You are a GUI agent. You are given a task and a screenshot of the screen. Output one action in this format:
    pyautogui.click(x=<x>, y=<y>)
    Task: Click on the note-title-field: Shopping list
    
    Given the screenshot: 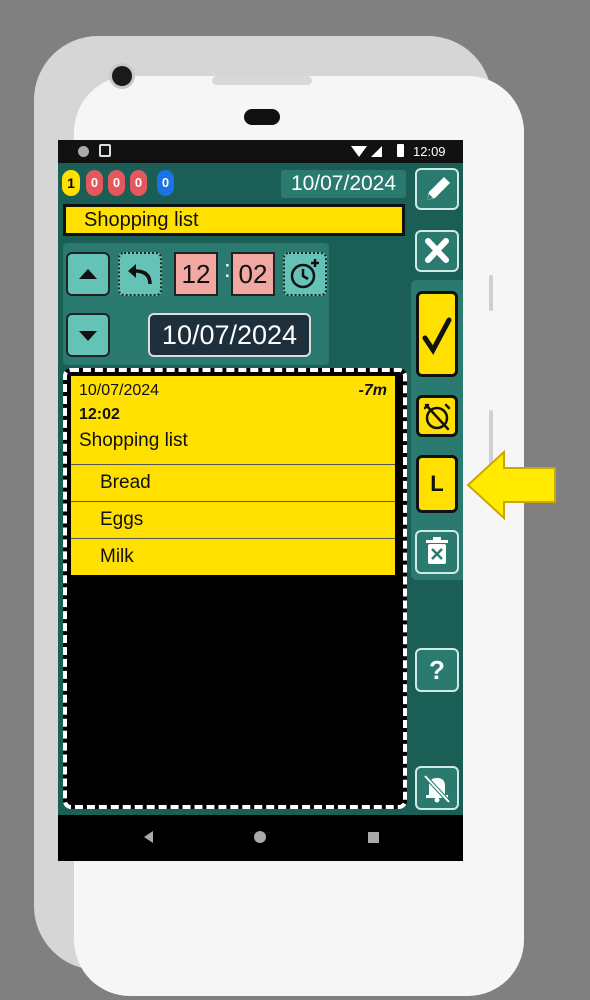 What is the action you would take?
    pyautogui.click(x=234, y=220)
    